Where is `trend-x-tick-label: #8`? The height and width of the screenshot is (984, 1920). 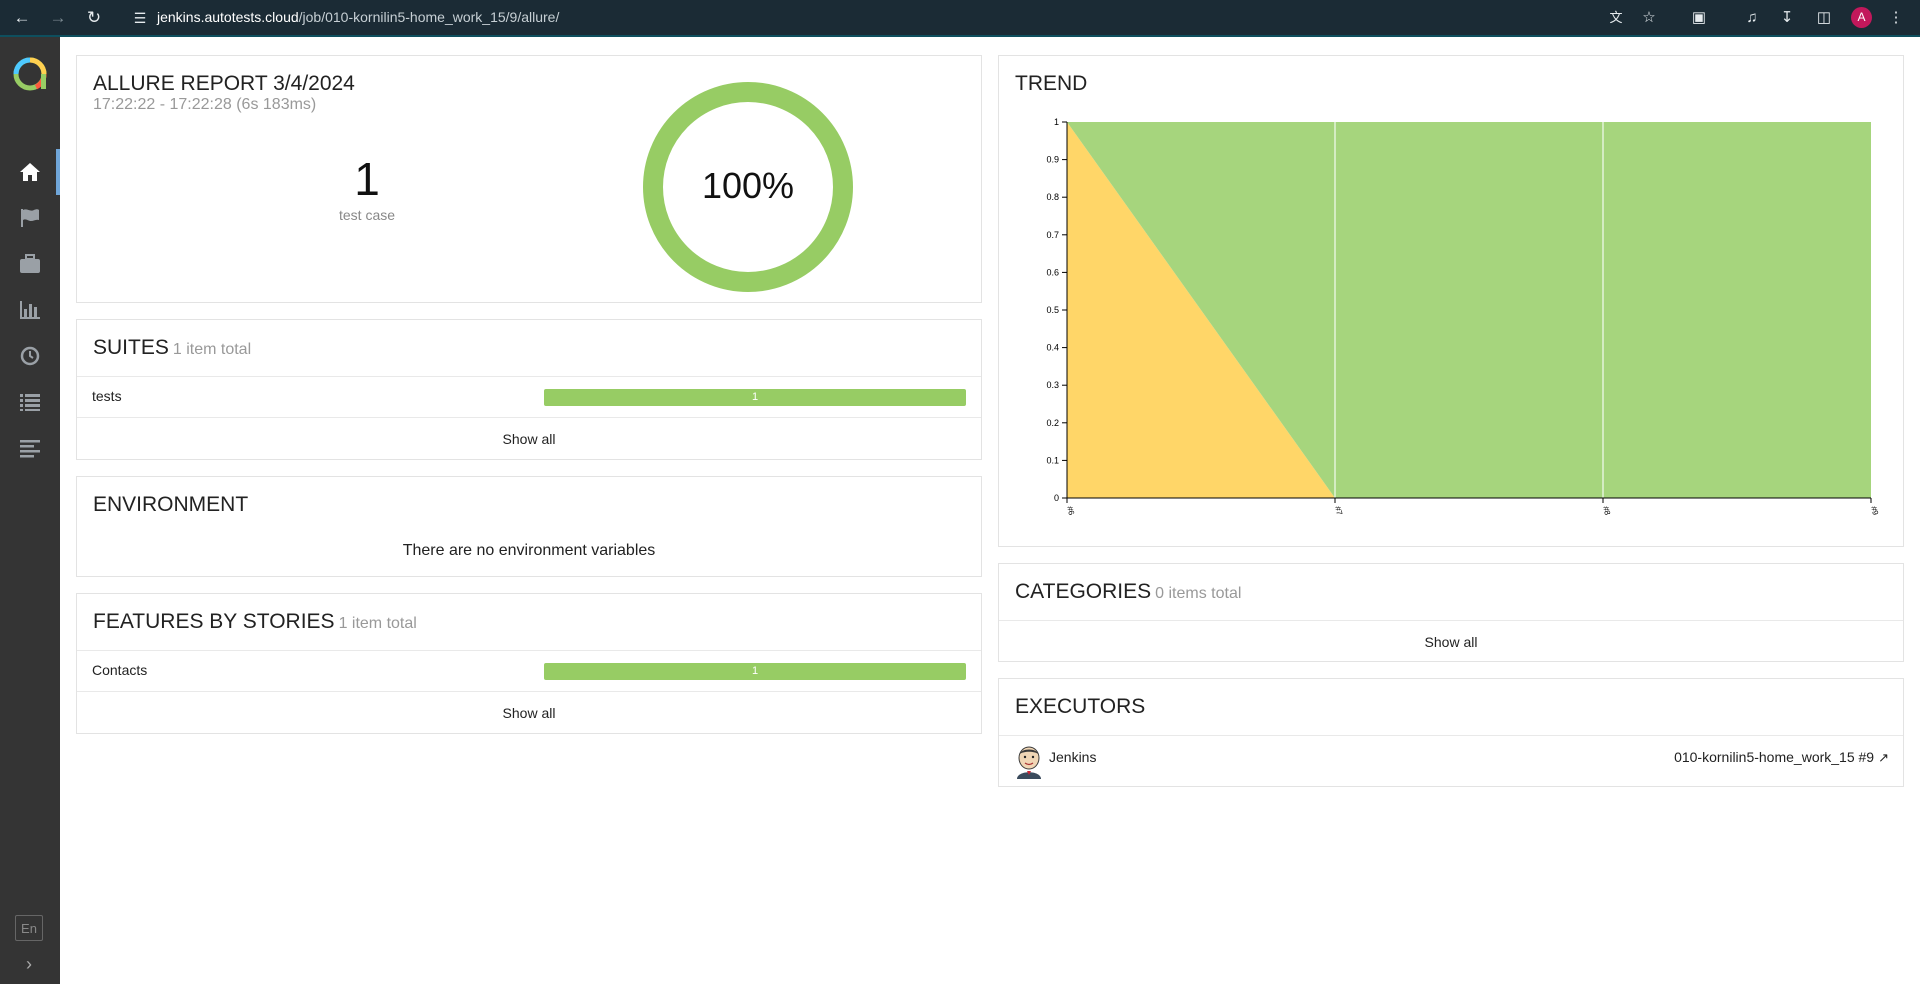 trend-x-tick-label: #8 is located at coordinates (1606, 510).